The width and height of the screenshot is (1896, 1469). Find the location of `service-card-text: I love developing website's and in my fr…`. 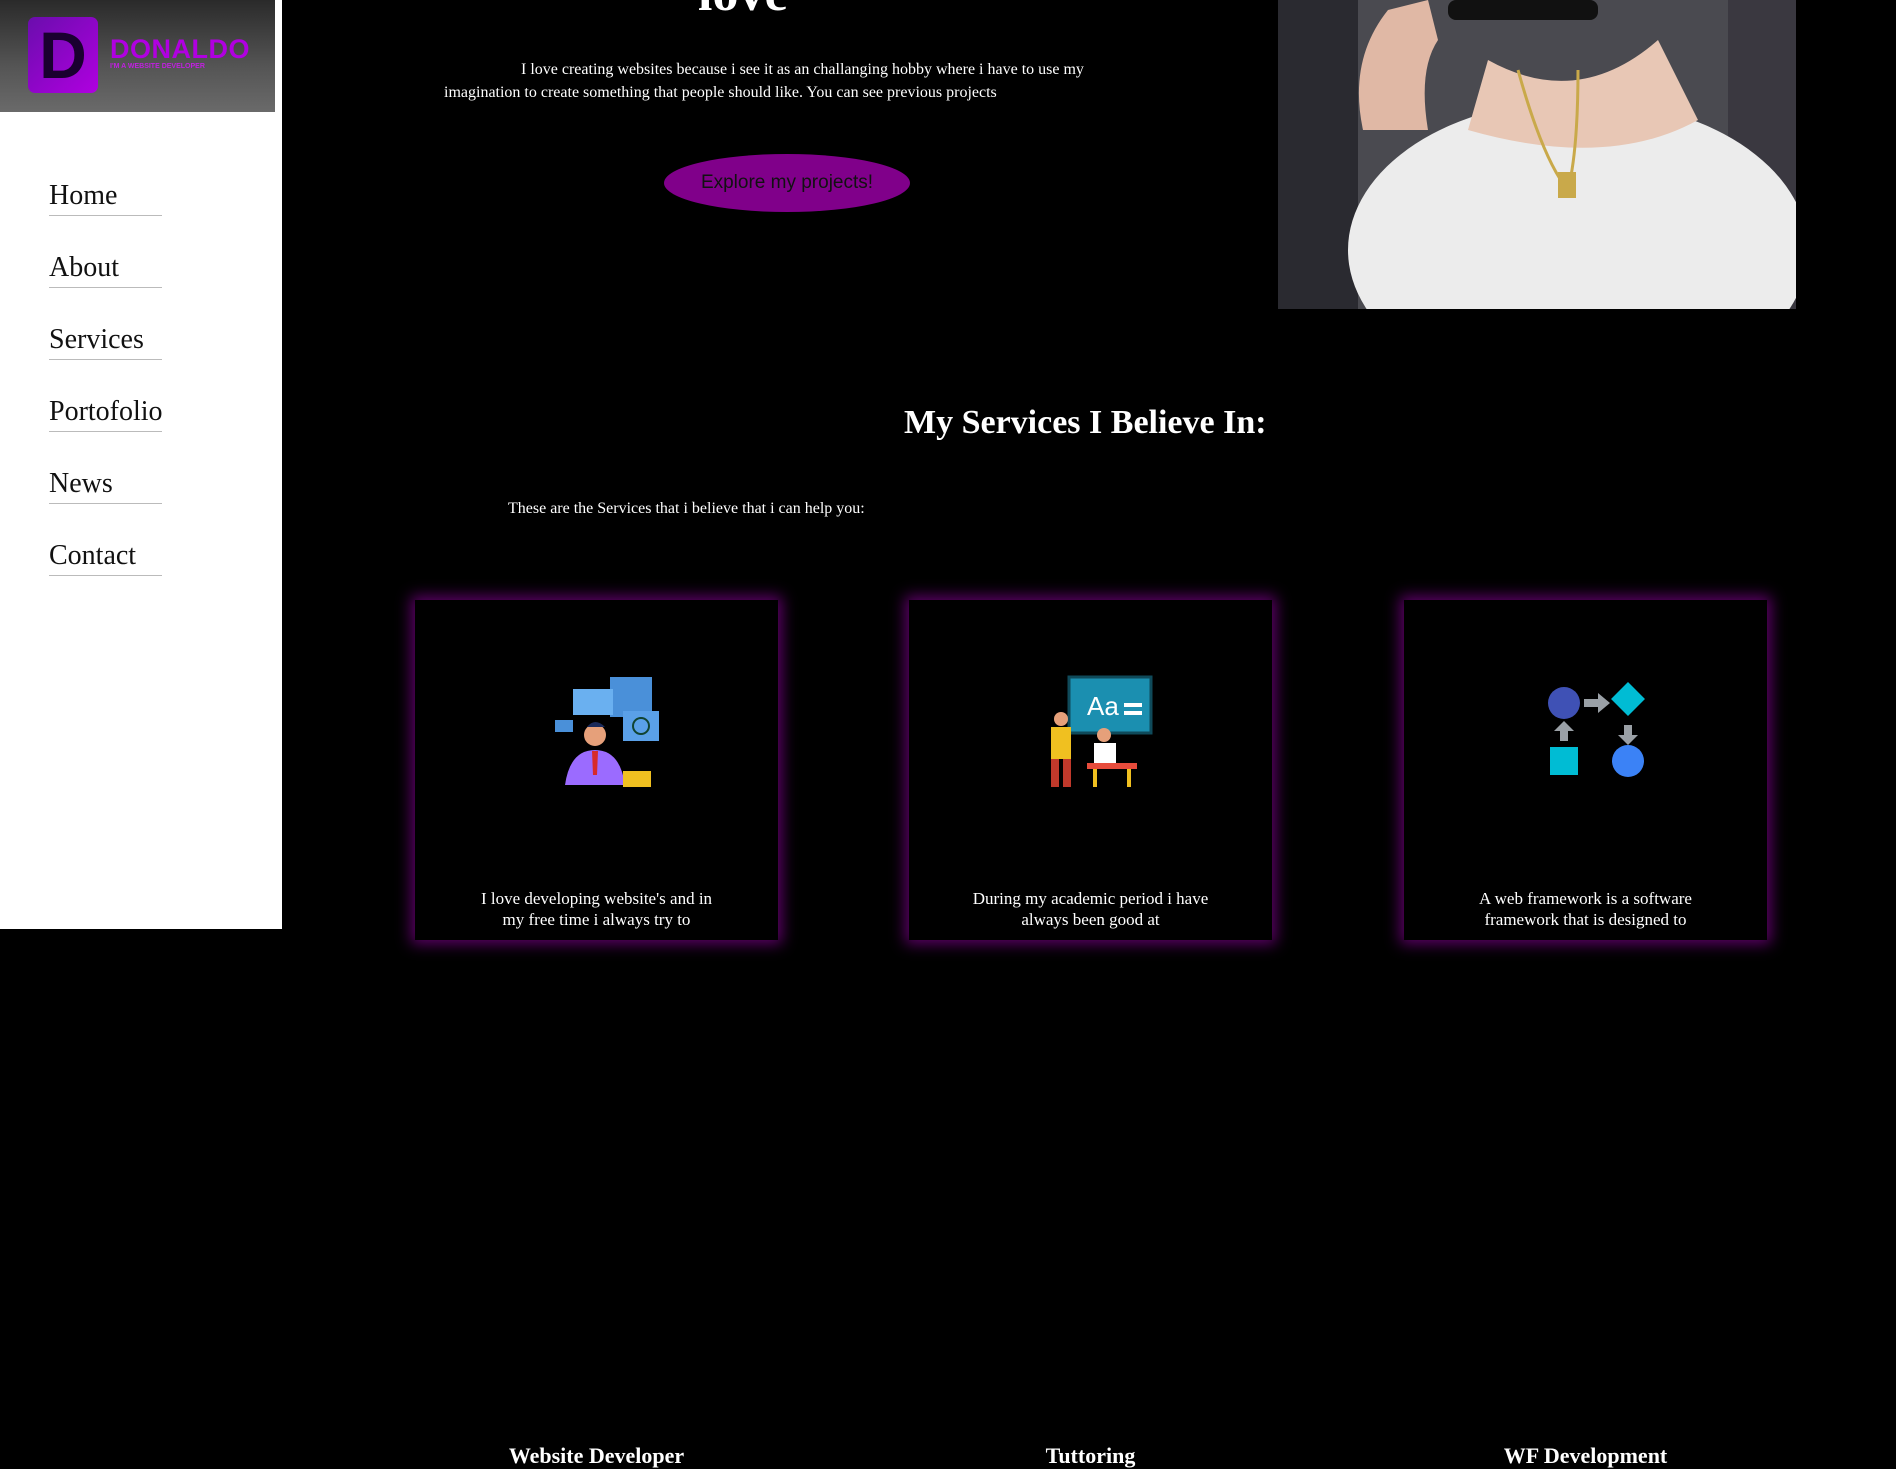

service-card-text: I love developing website's and in my fr… is located at coordinates (596, 909).